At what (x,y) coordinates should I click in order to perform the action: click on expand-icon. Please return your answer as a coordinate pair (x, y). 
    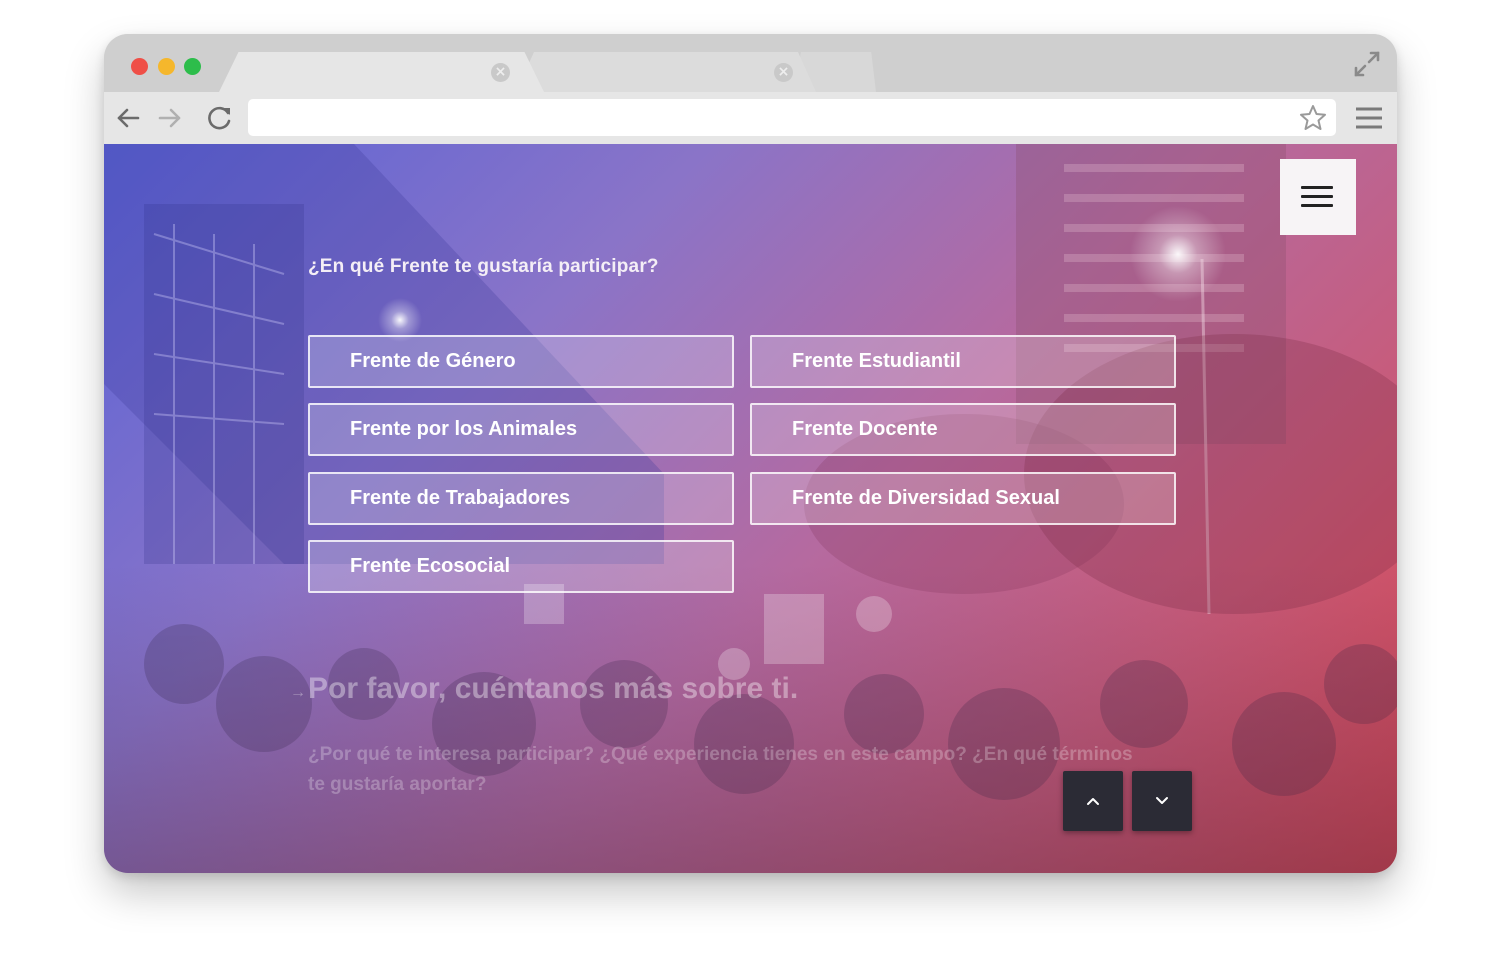
    Looking at the image, I should click on (1367, 64).